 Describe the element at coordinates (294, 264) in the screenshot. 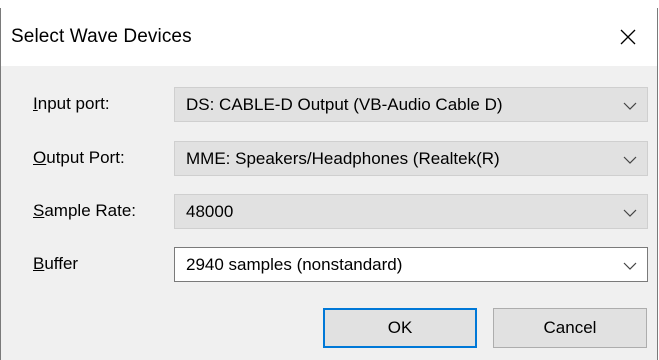

I see `buffer-value: 2940 samples (nonstandard)` at that location.